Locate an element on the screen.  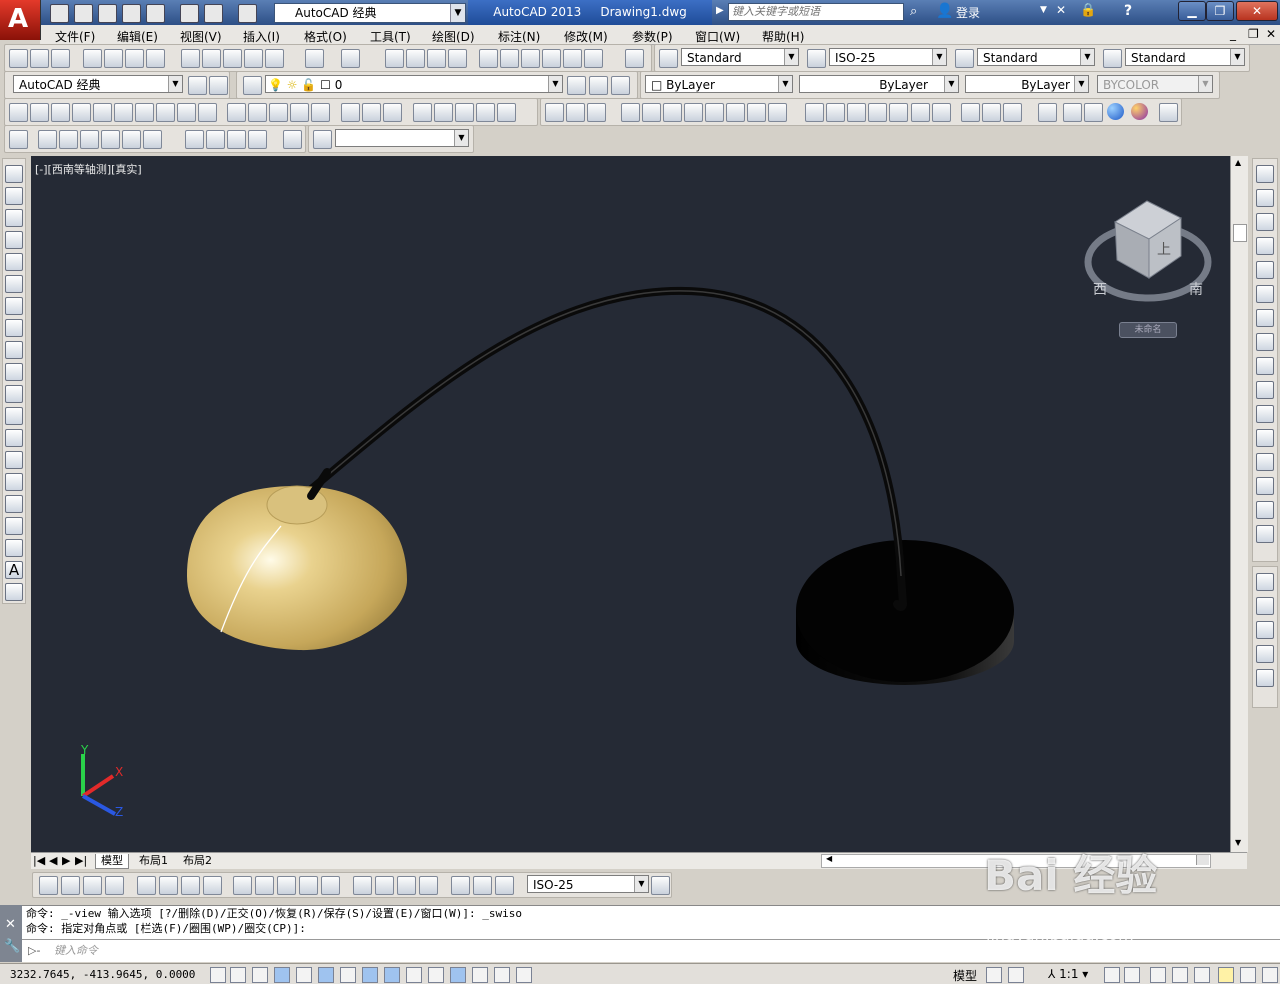
menu-help: 帮助(H) is located at coordinates (783, 36).